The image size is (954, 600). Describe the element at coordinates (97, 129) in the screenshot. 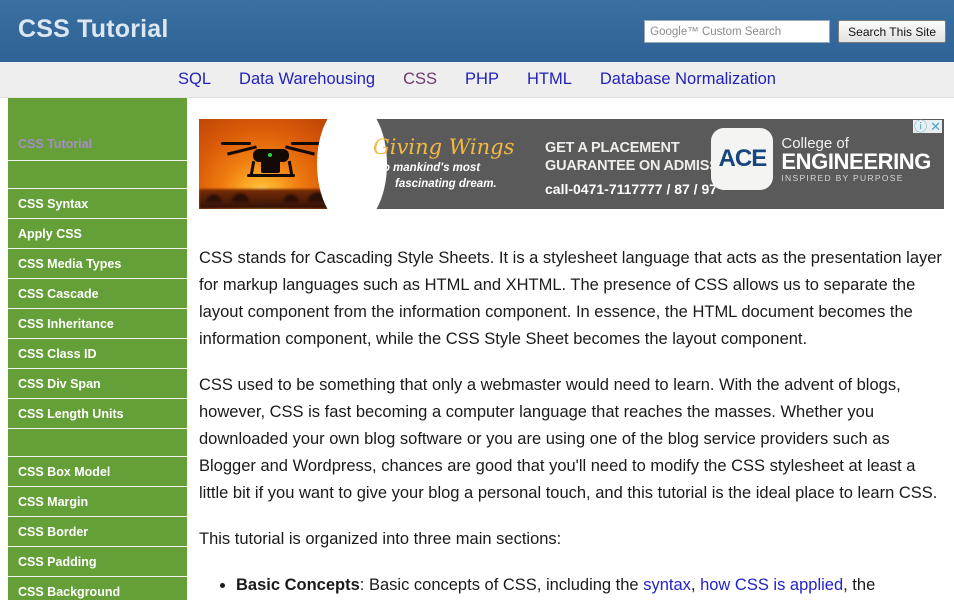

I see `sidebar-item-css-tutorial: CSS Tutorial` at that location.